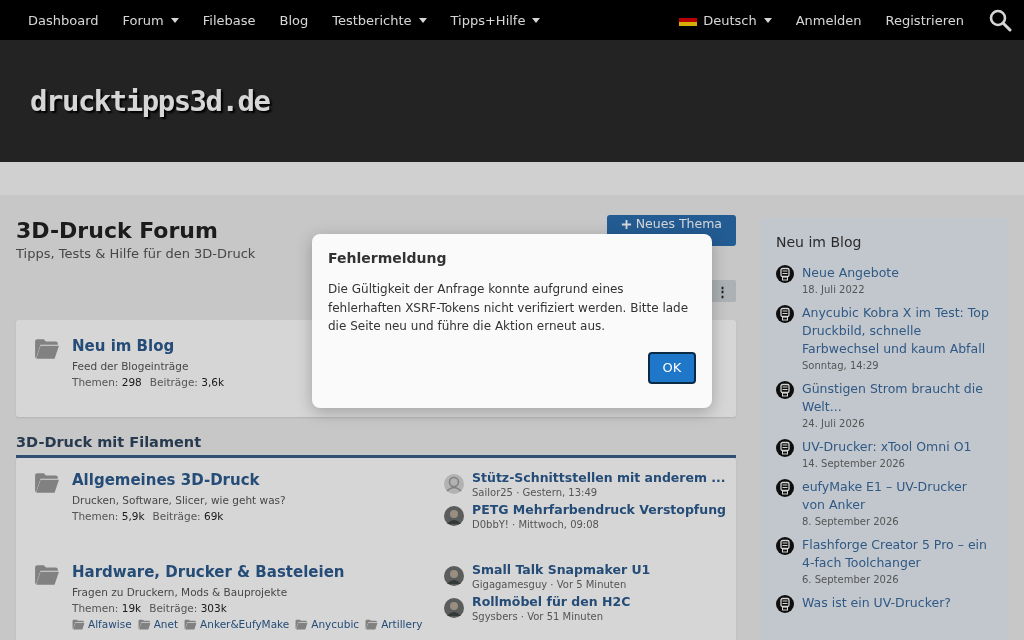 This screenshot has width=1024, height=640. What do you see at coordinates (672, 367) in the screenshot?
I see `ok-button: OK` at bounding box center [672, 367].